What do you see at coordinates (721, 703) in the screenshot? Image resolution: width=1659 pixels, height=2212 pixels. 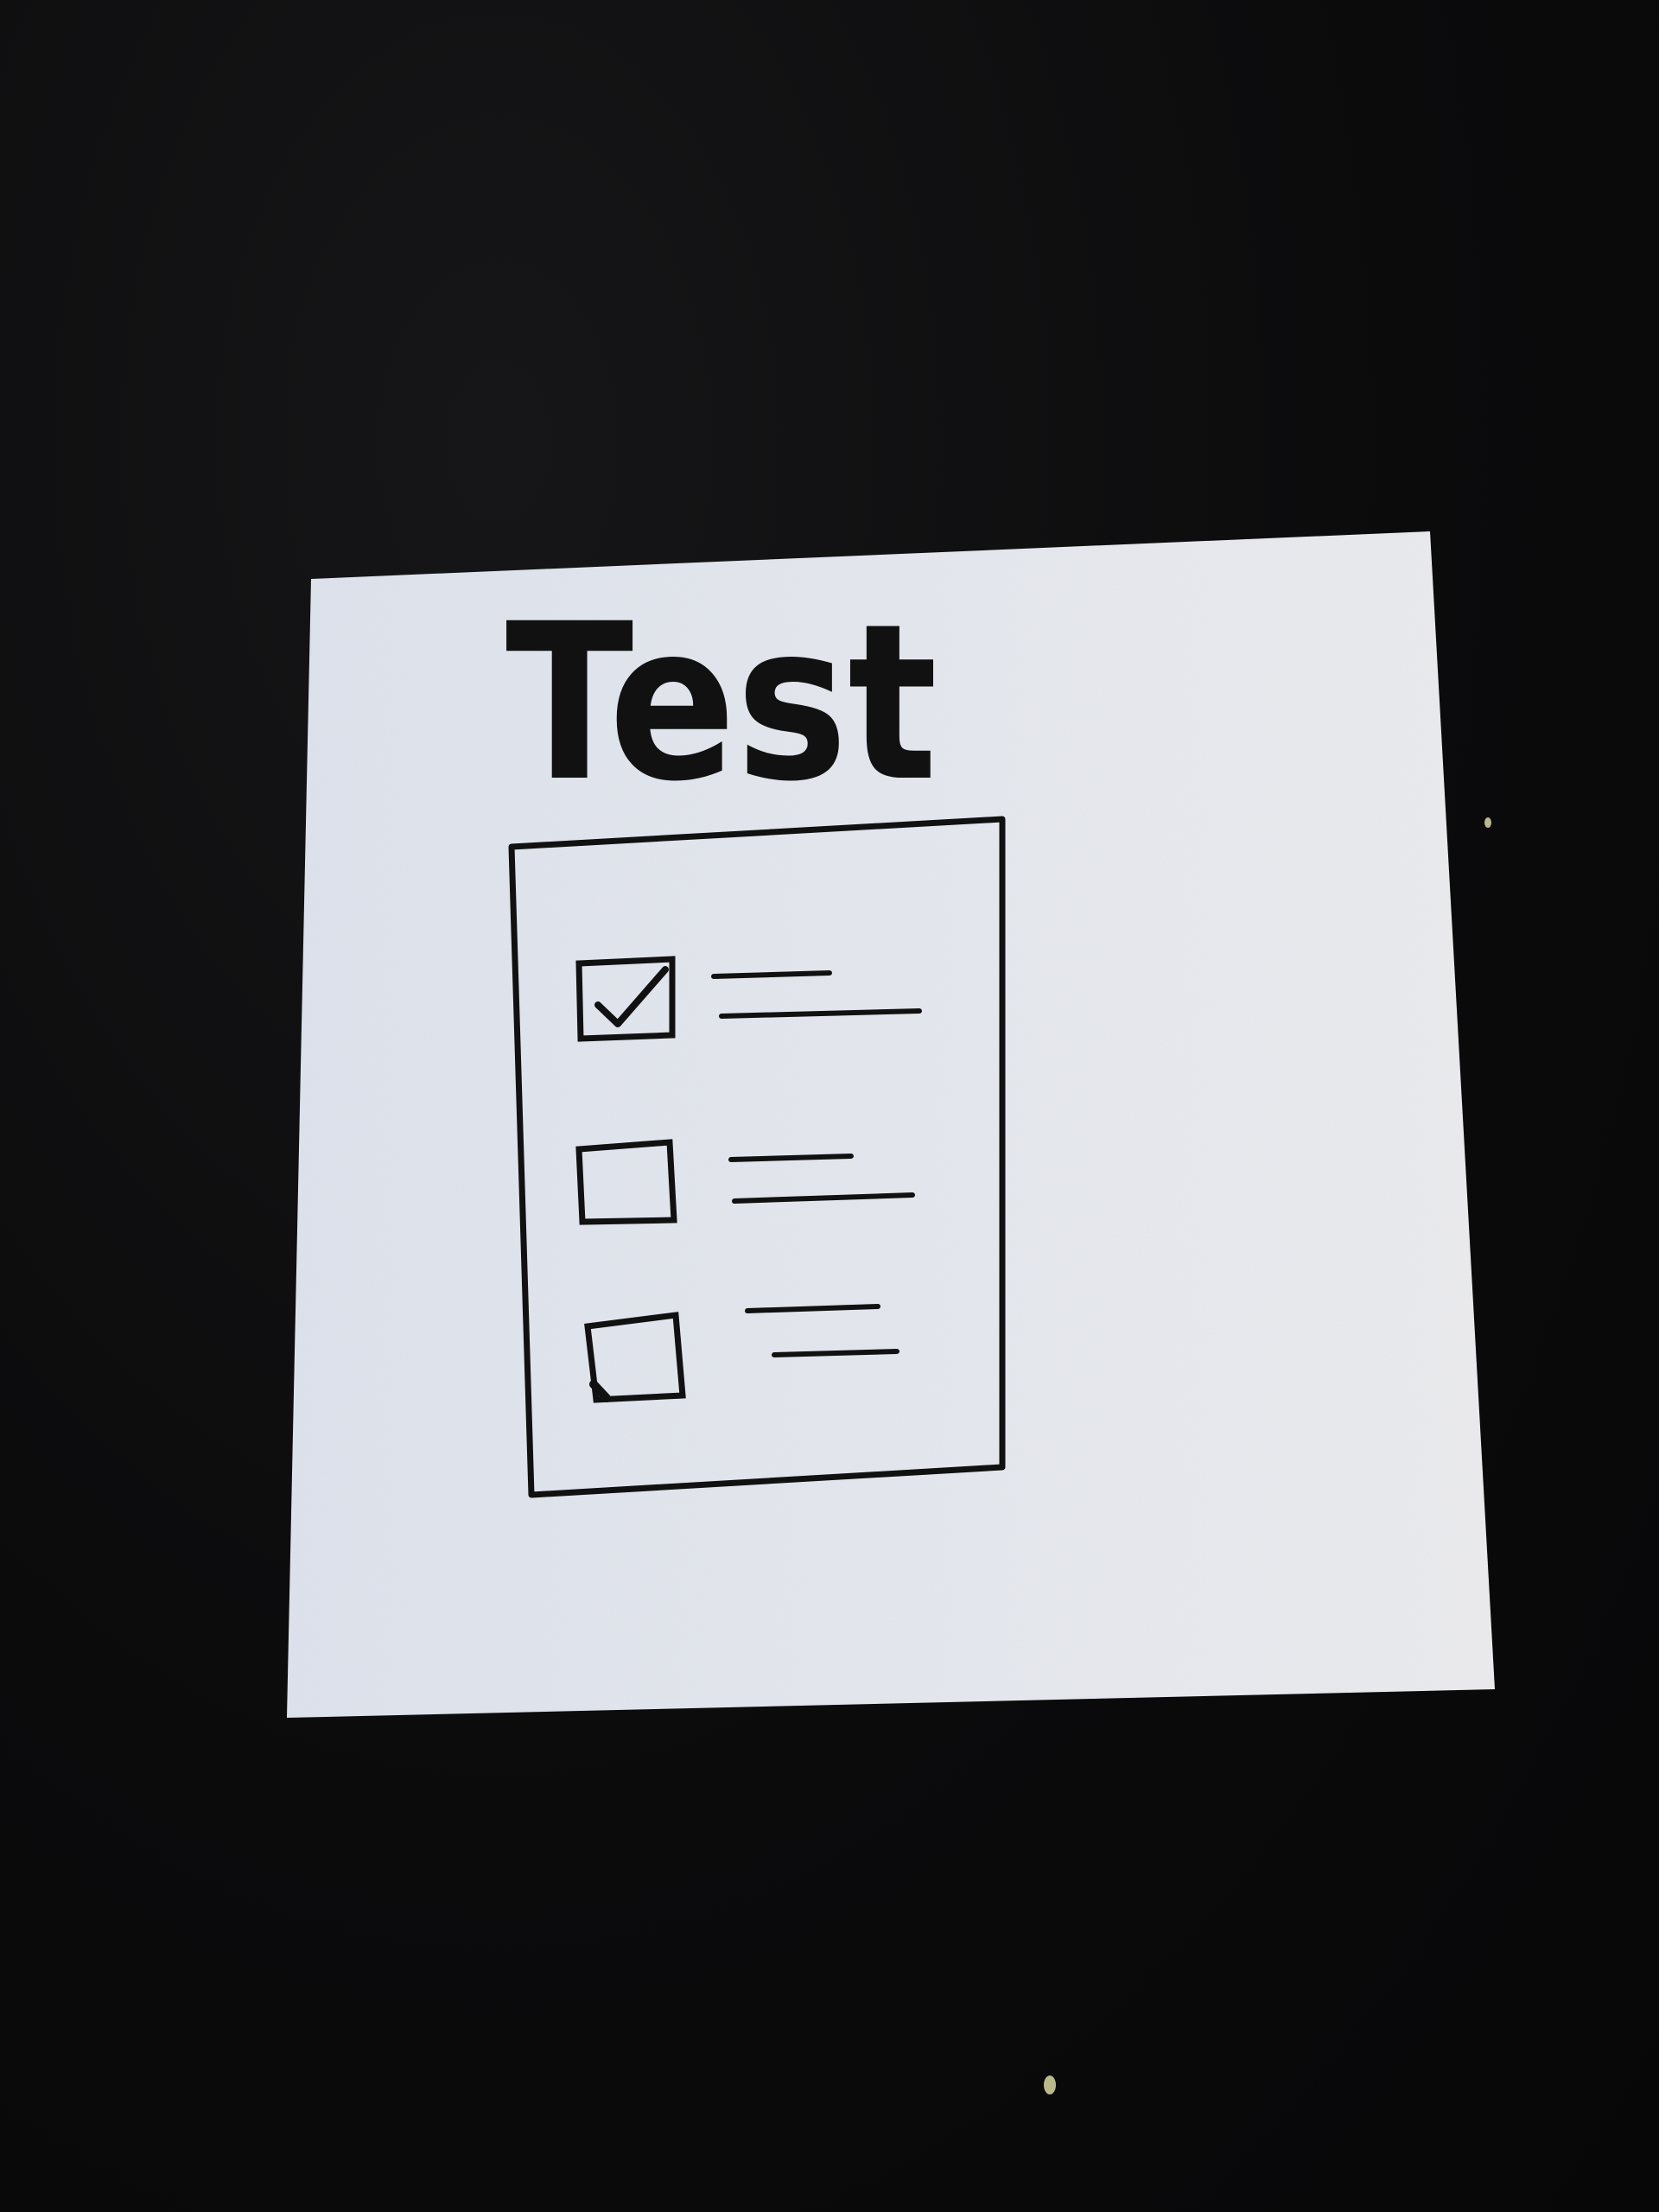 I see `note-title: Test` at bounding box center [721, 703].